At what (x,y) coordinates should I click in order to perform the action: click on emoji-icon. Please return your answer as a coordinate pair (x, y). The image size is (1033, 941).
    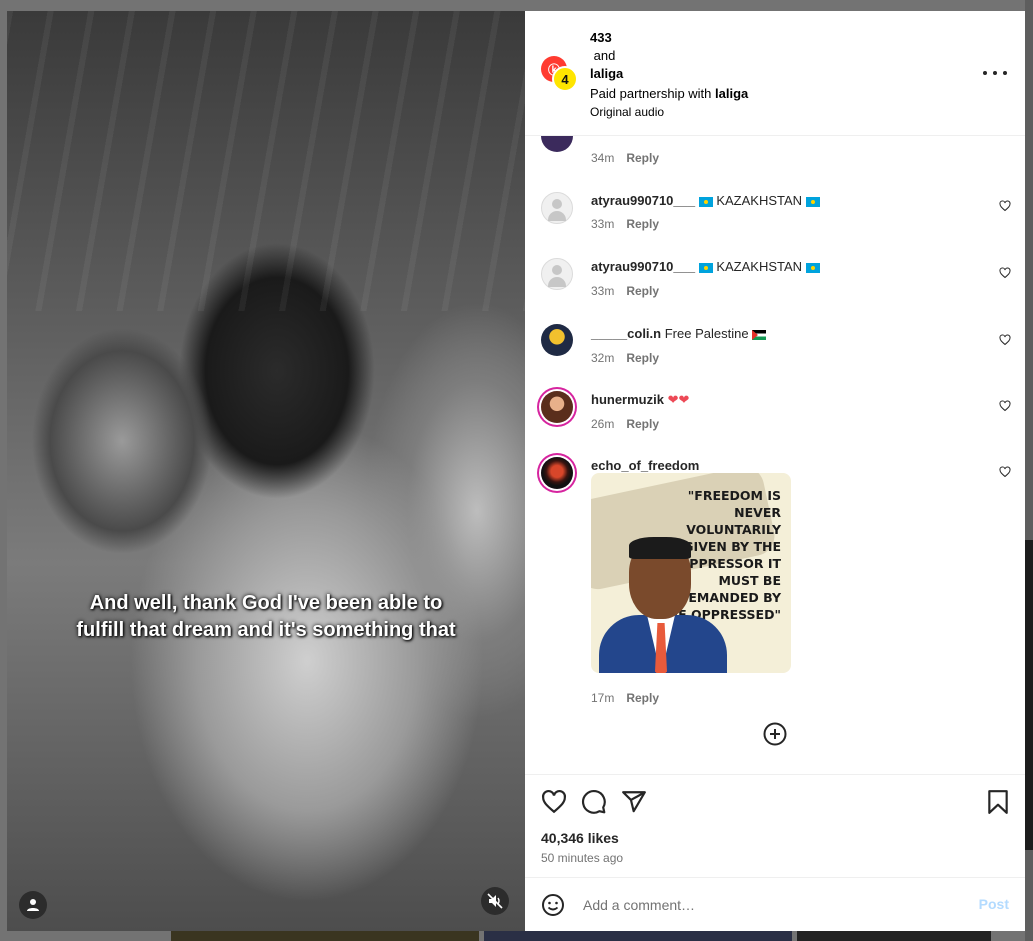
    Looking at the image, I should click on (553, 905).